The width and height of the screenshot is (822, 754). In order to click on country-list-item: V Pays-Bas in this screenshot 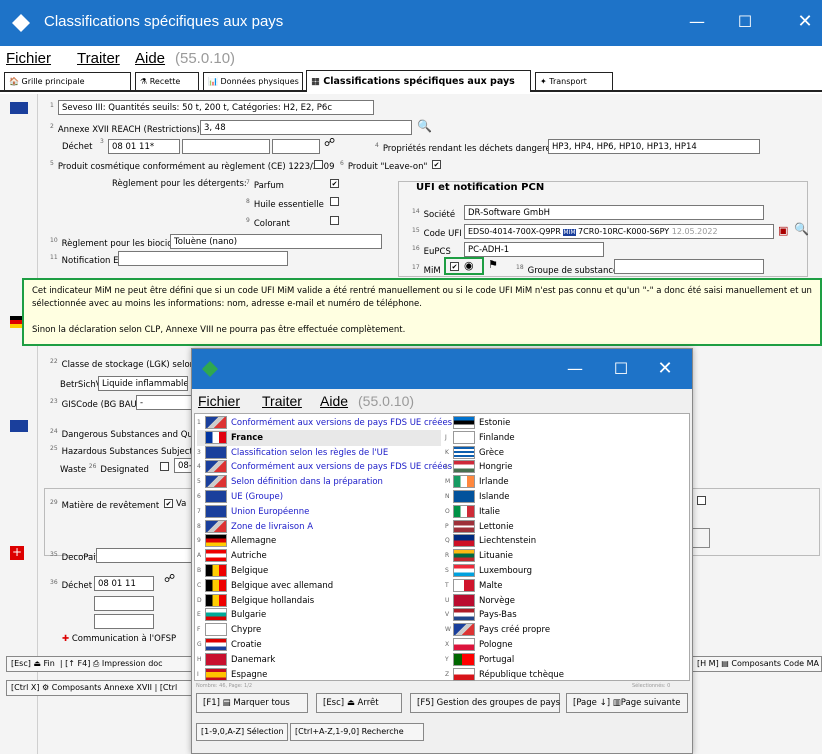, I will do `click(567, 615)`.